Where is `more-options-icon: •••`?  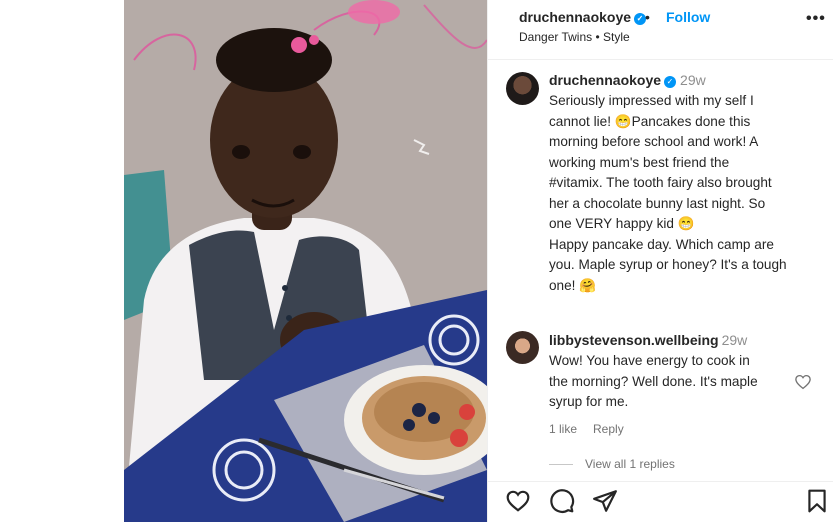
more-options-icon: ••• is located at coordinates (816, 19).